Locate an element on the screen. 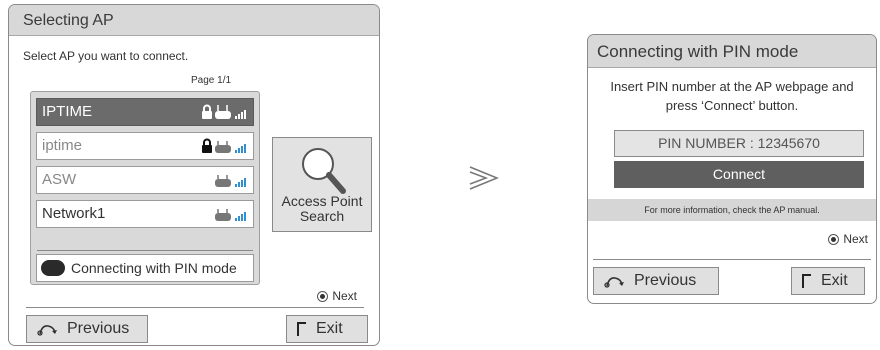 The image size is (880, 350). ap-list-item: Network1 is located at coordinates (145, 214).